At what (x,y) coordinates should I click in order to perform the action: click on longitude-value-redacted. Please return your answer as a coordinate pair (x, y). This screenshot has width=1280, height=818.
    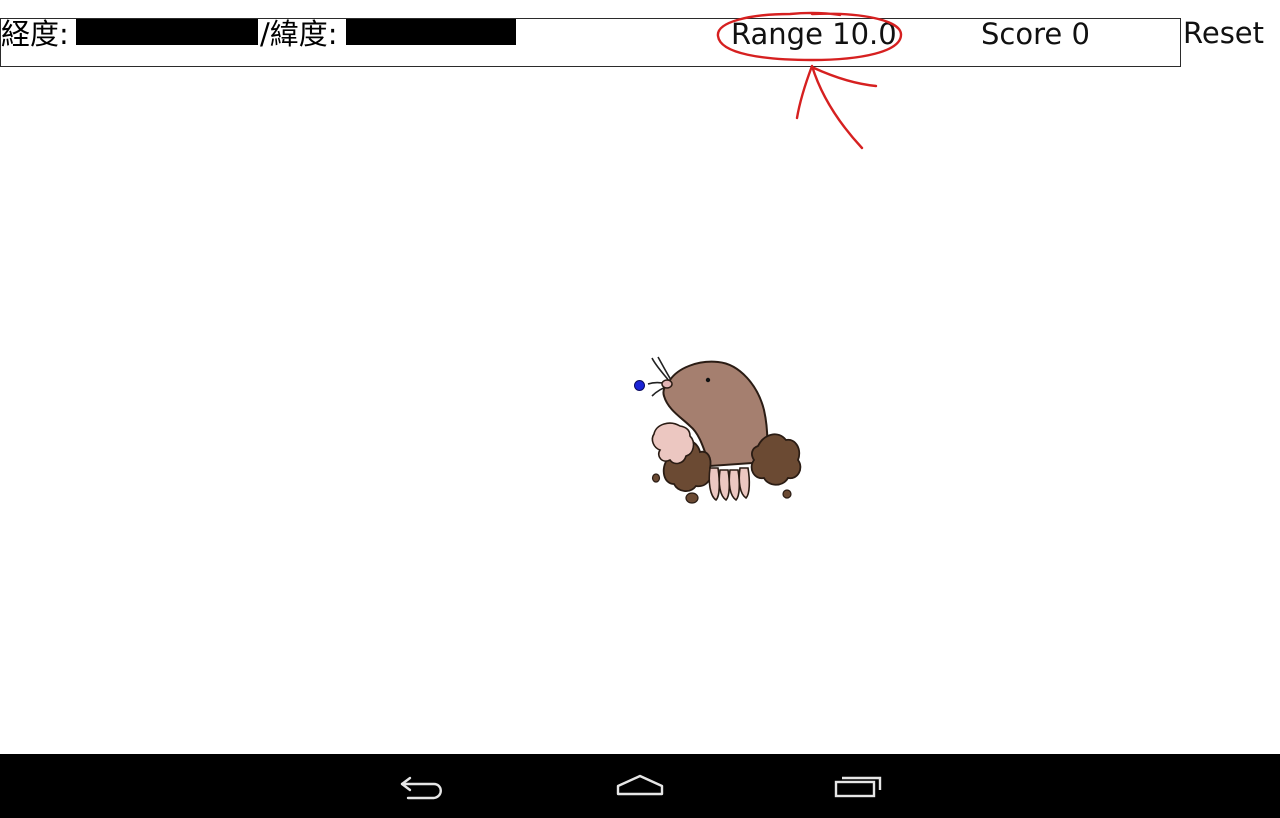
    Looking at the image, I should click on (167, 32).